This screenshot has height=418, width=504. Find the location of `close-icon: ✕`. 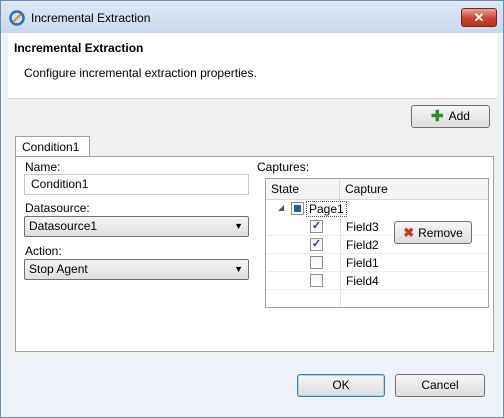

close-icon: ✕ is located at coordinates (479, 17).